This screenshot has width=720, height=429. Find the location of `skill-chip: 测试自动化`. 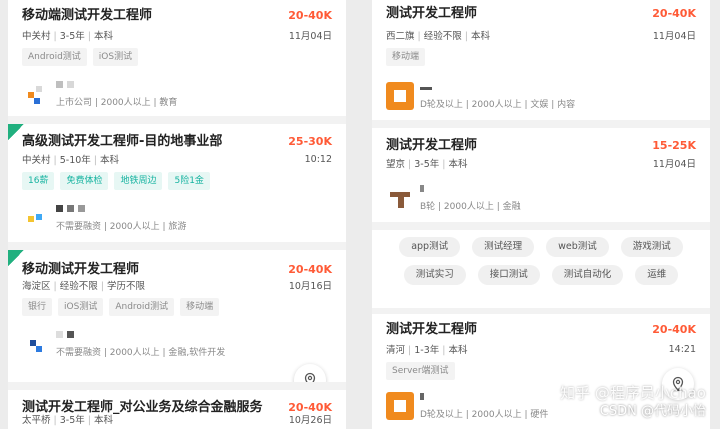

skill-chip: 测试自动化 is located at coordinates (587, 275).